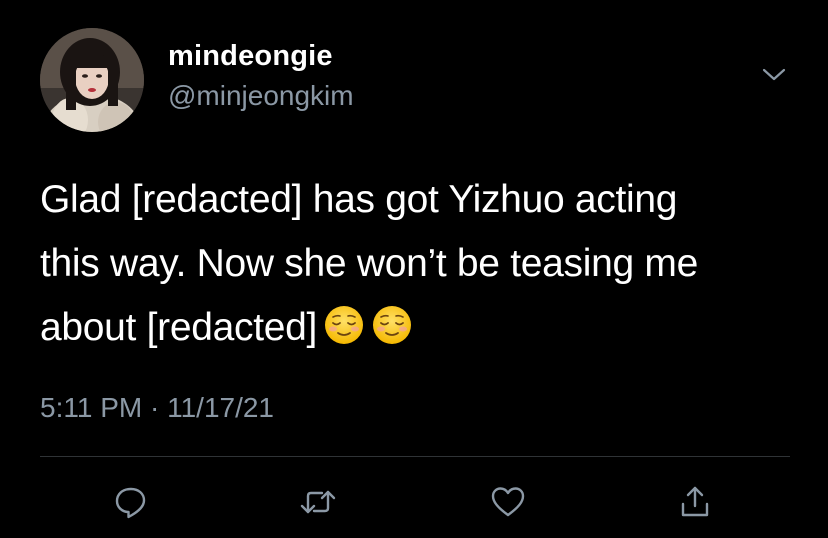 Image resolution: width=828 pixels, height=538 pixels. I want to click on tweet-text-line: this way. Now she won’t be teasing me, so click(369, 263).